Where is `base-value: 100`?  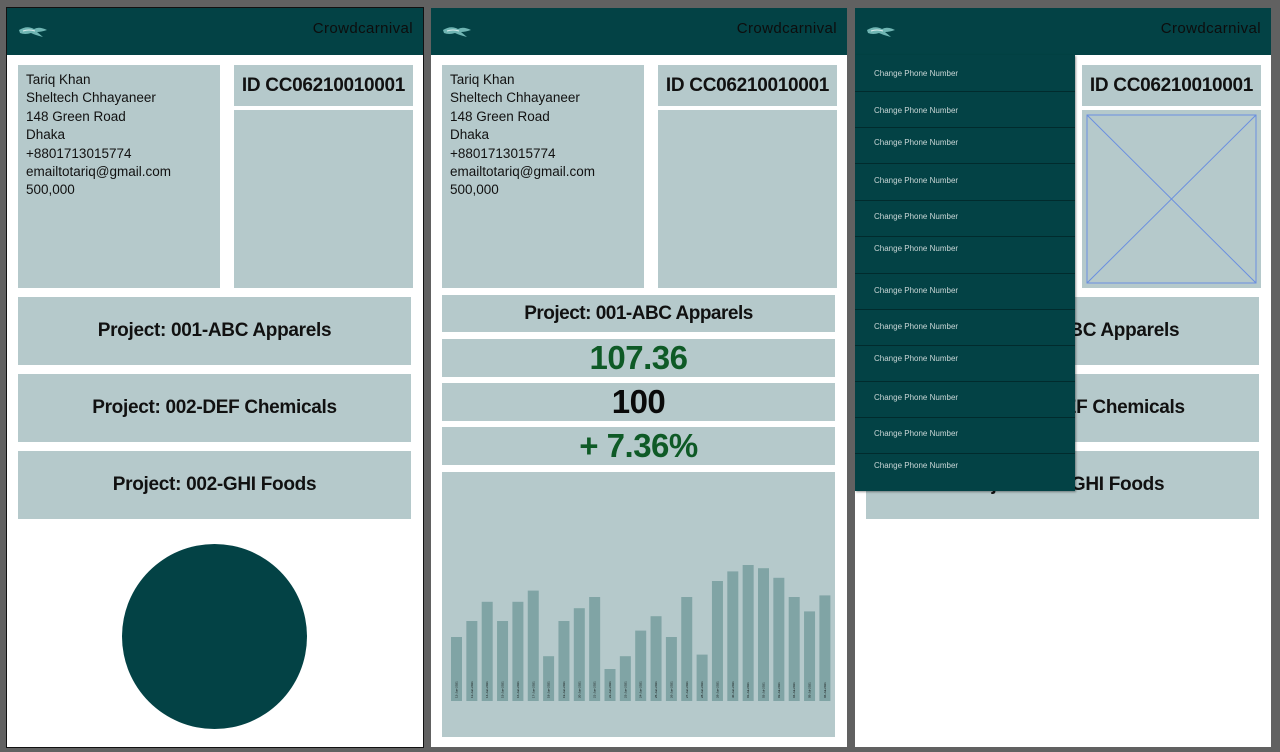 base-value: 100 is located at coordinates (638, 402).